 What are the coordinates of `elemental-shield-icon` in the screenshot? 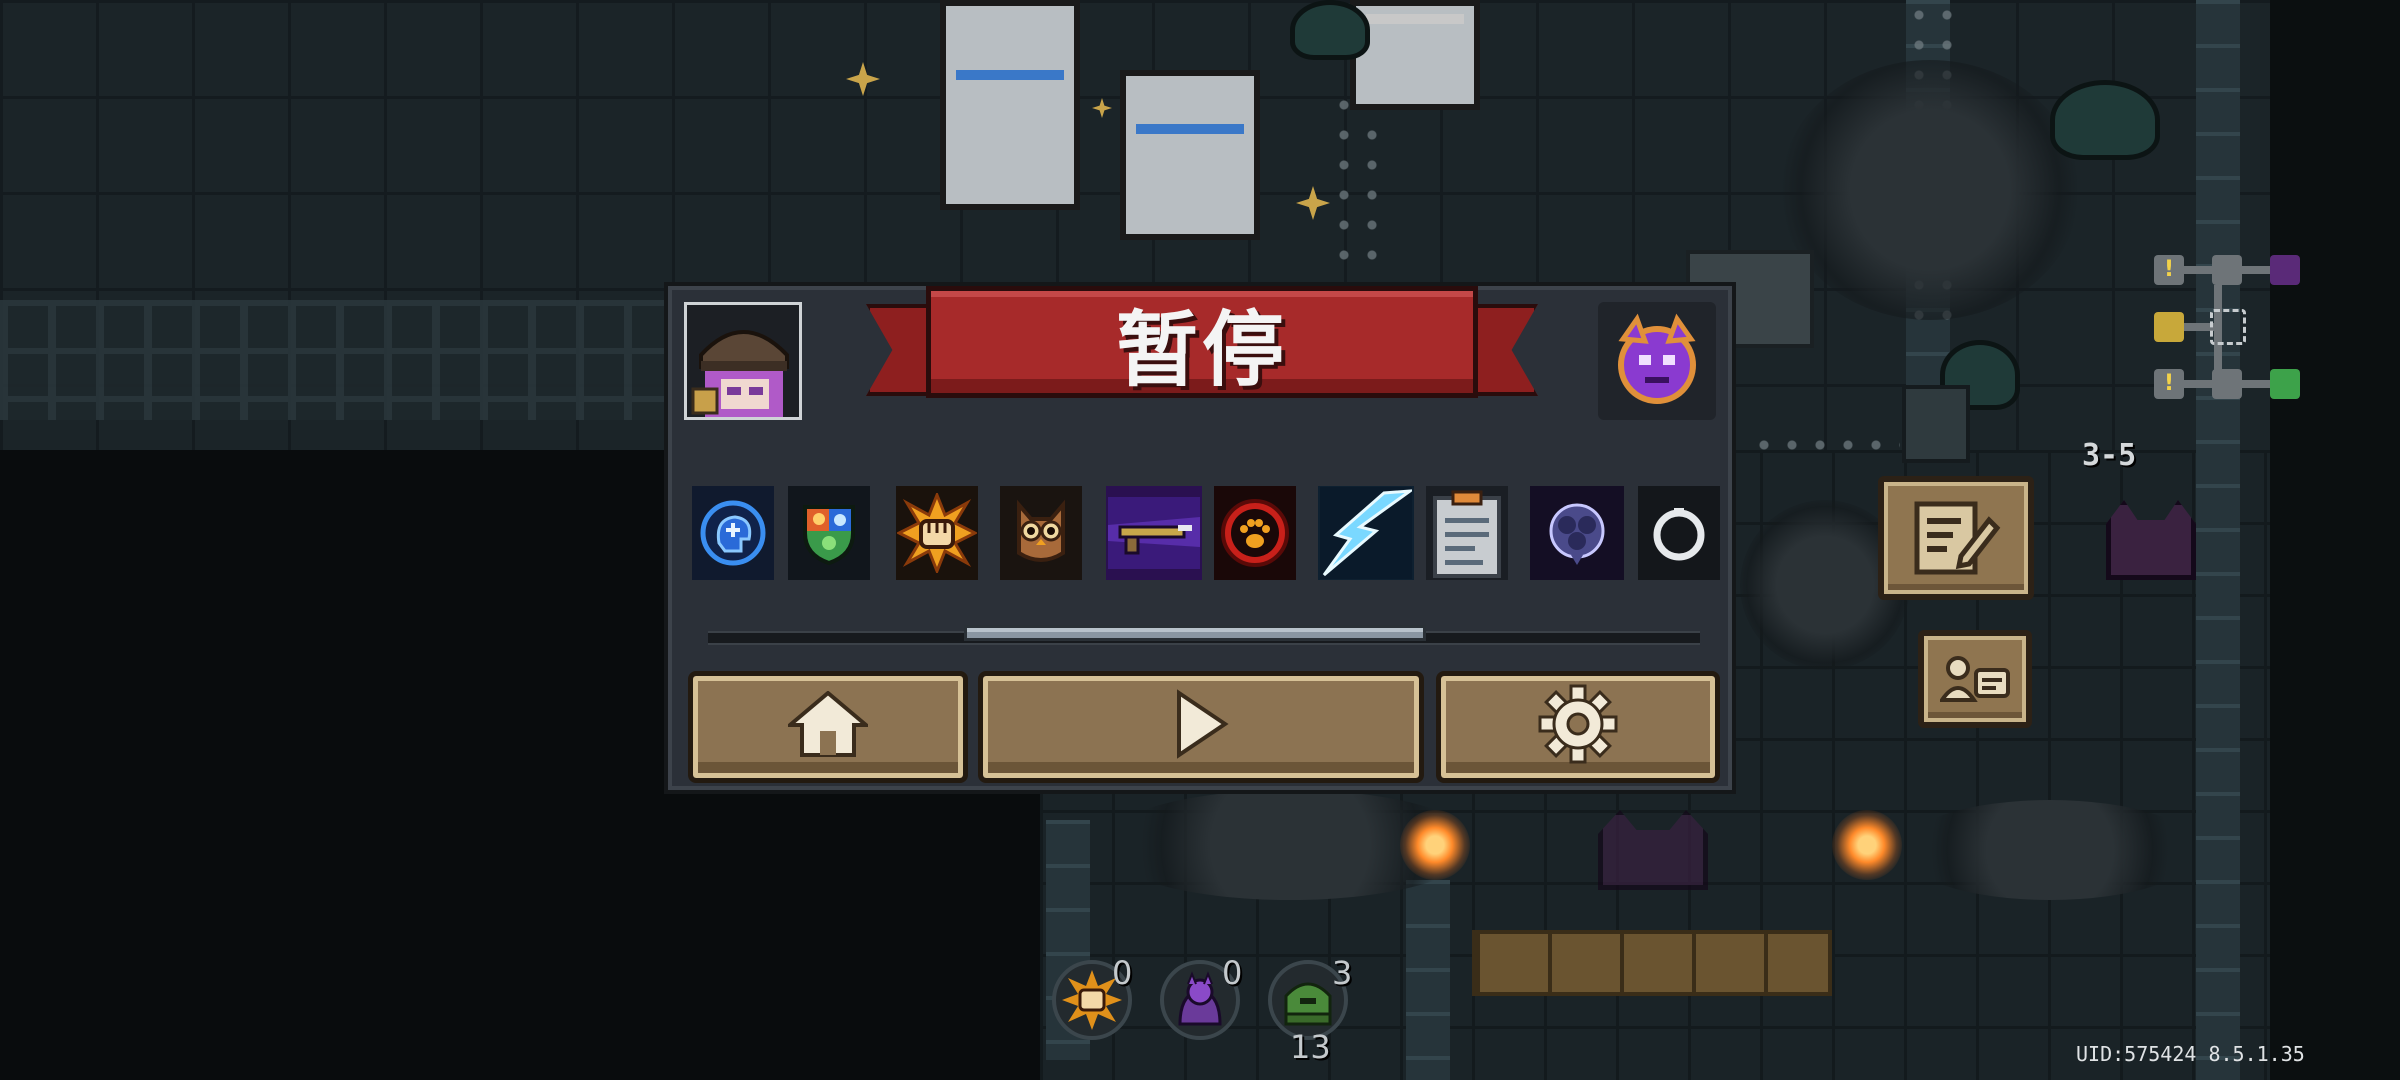 It's located at (829, 535).